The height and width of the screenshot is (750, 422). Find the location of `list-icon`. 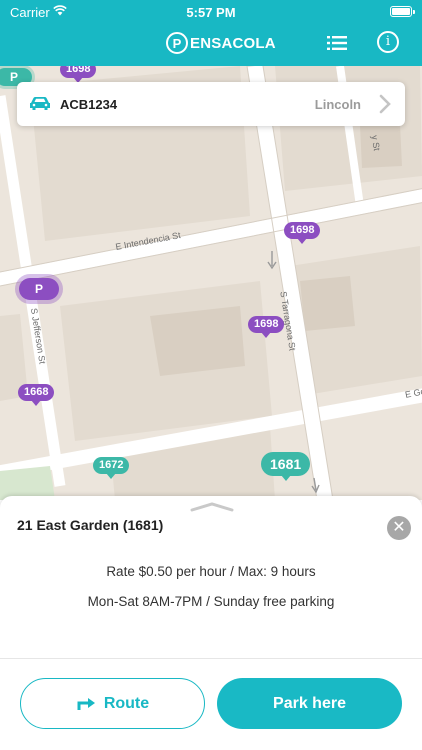

list-icon is located at coordinates (337, 43).